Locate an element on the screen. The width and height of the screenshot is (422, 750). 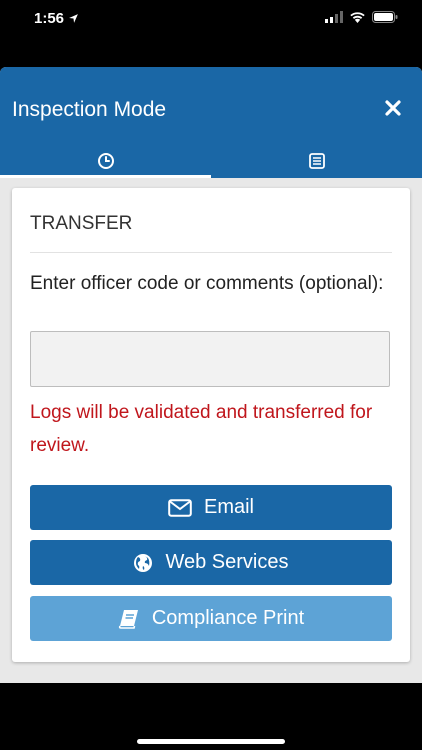
battery-icon is located at coordinates (385, 17).